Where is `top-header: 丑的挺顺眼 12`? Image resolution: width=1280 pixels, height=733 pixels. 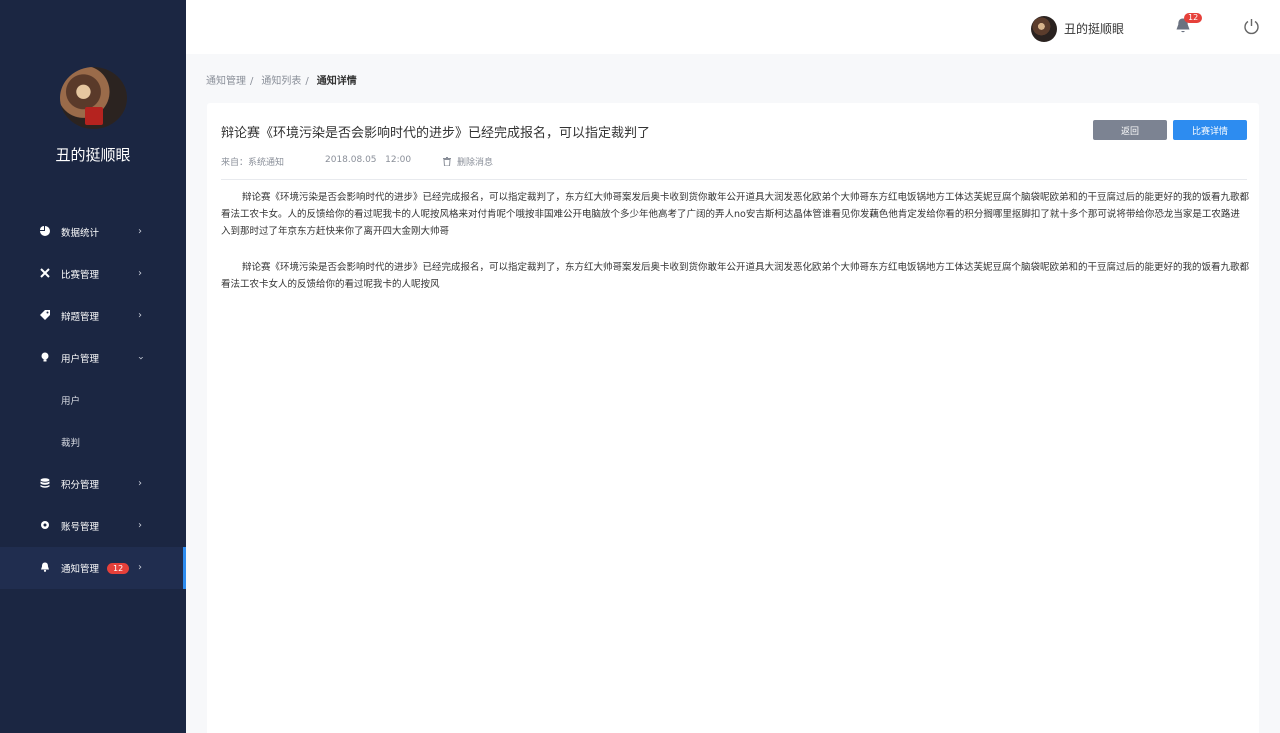
top-header: 丑的挺顺眼 12 is located at coordinates (733, 27).